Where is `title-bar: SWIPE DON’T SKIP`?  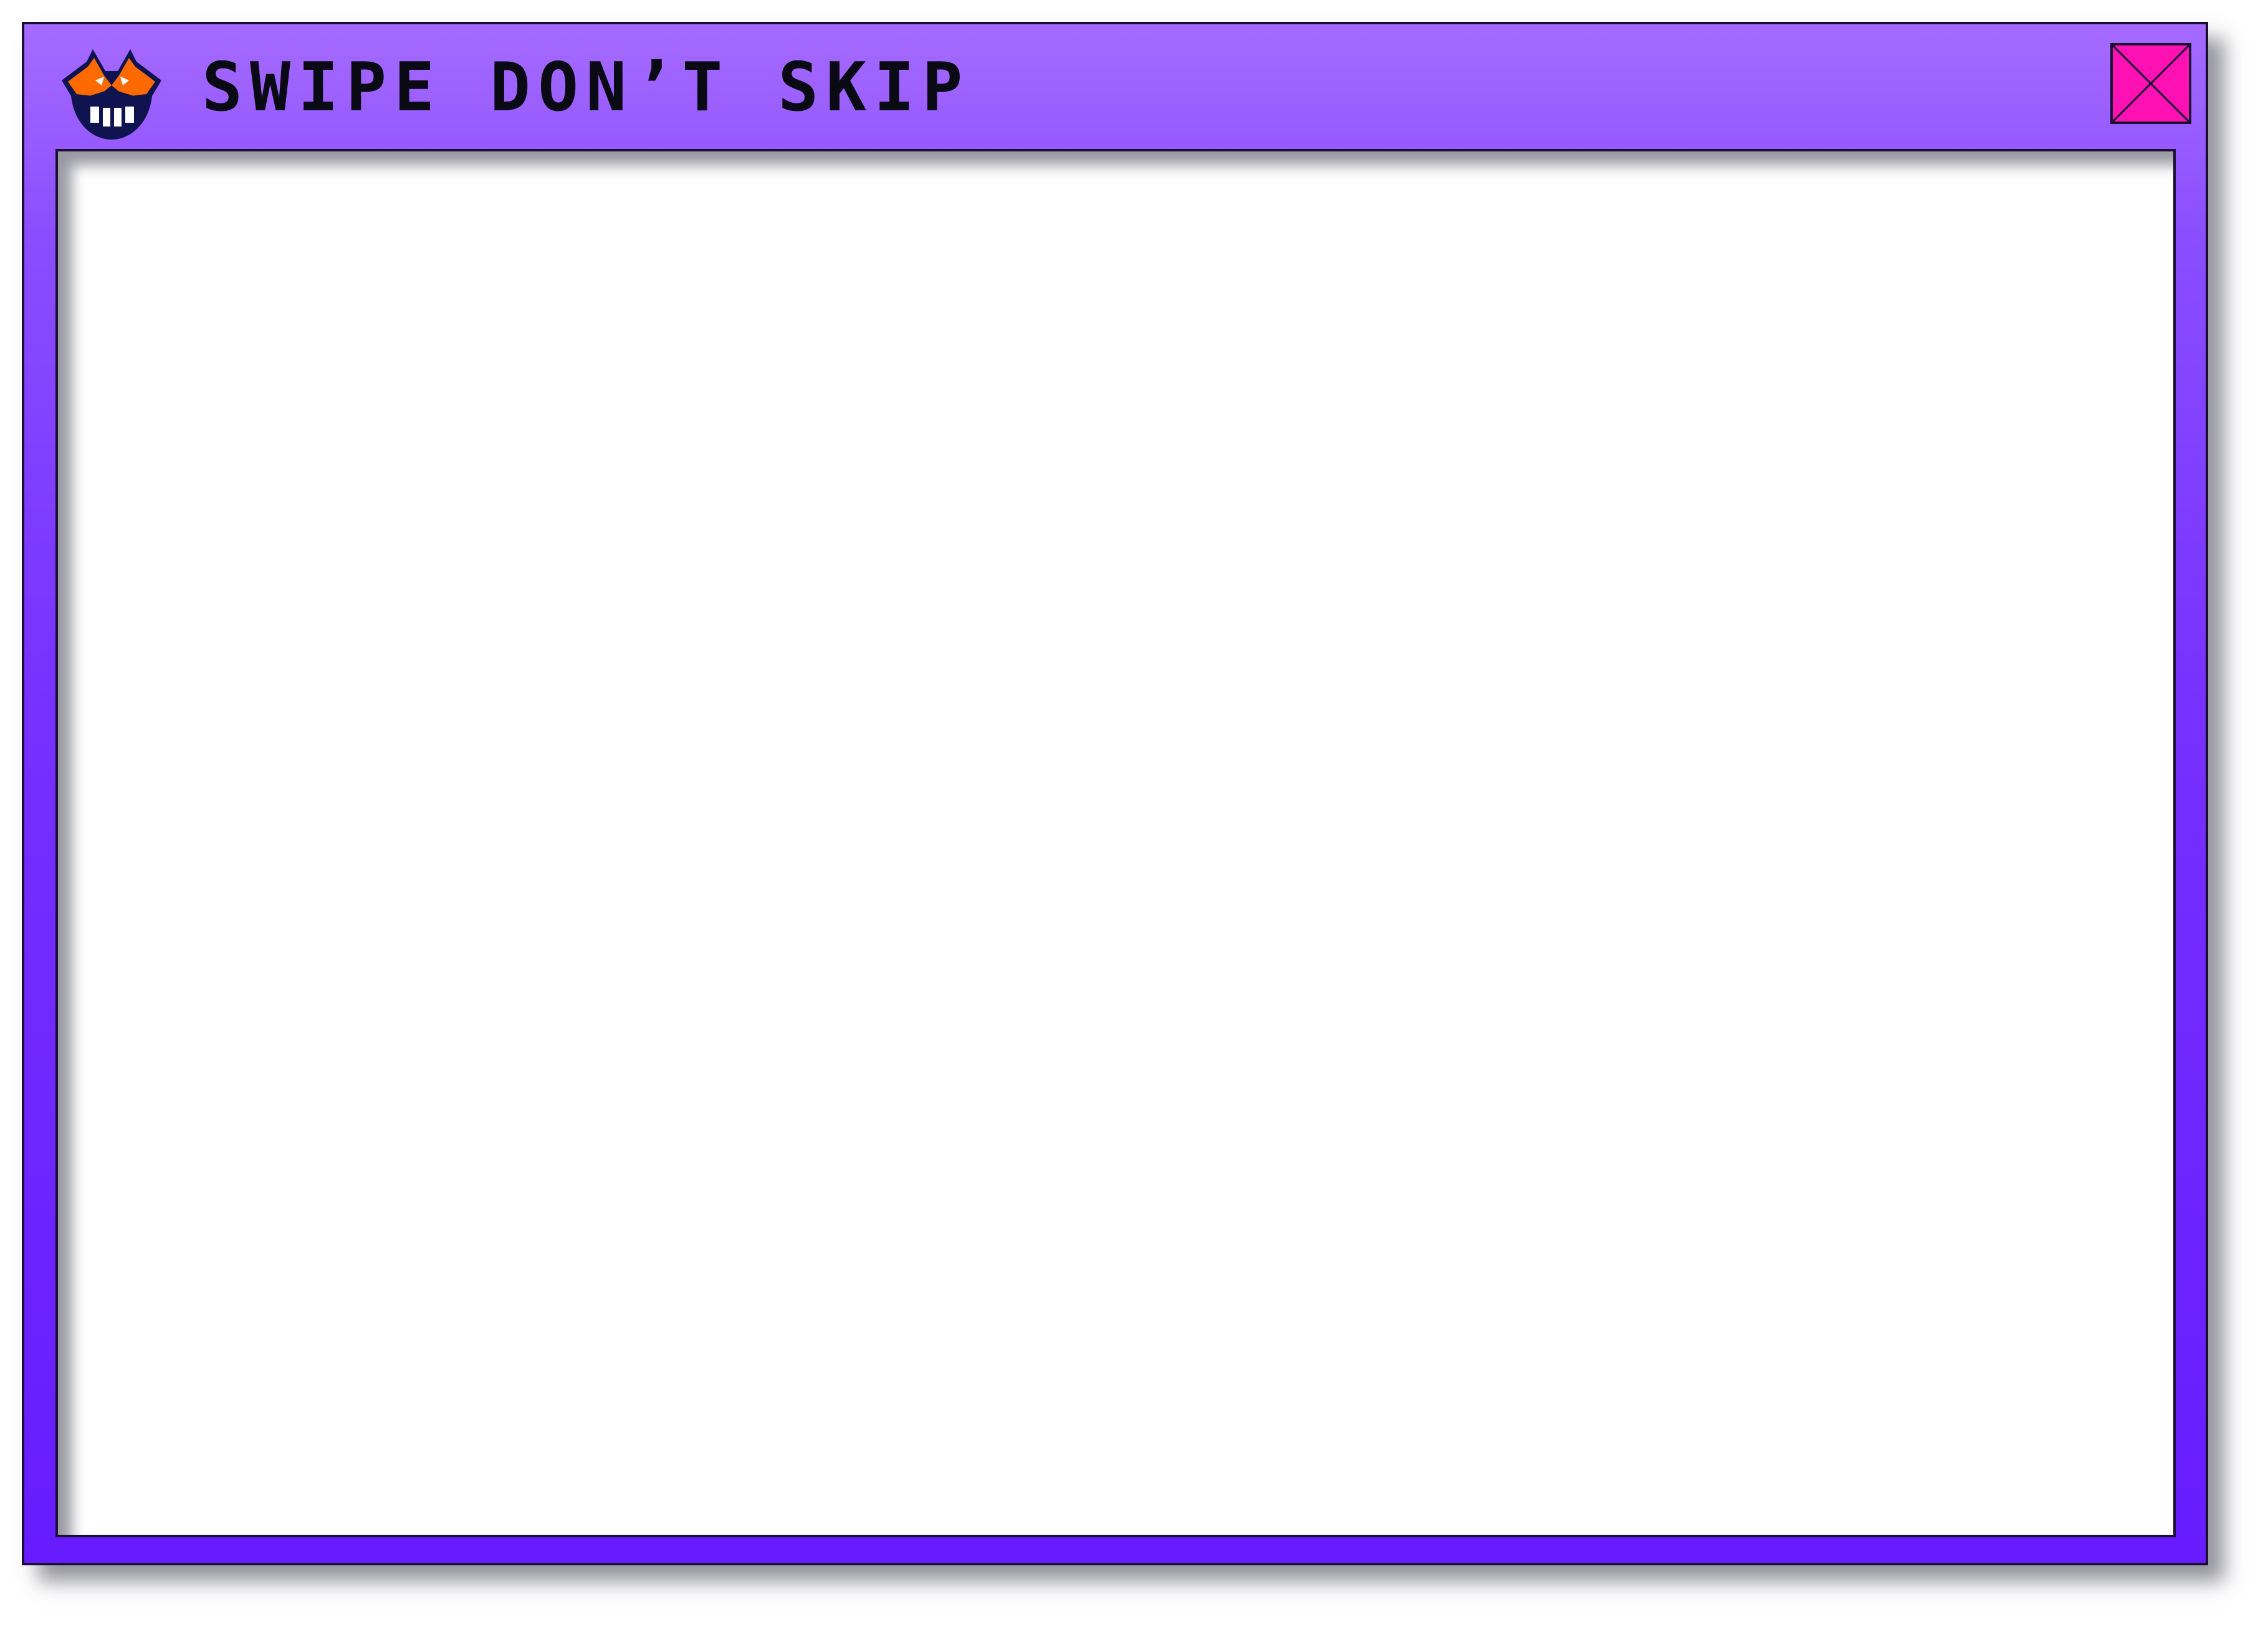 title-bar: SWIPE DON’T SKIP is located at coordinates (1115, 86).